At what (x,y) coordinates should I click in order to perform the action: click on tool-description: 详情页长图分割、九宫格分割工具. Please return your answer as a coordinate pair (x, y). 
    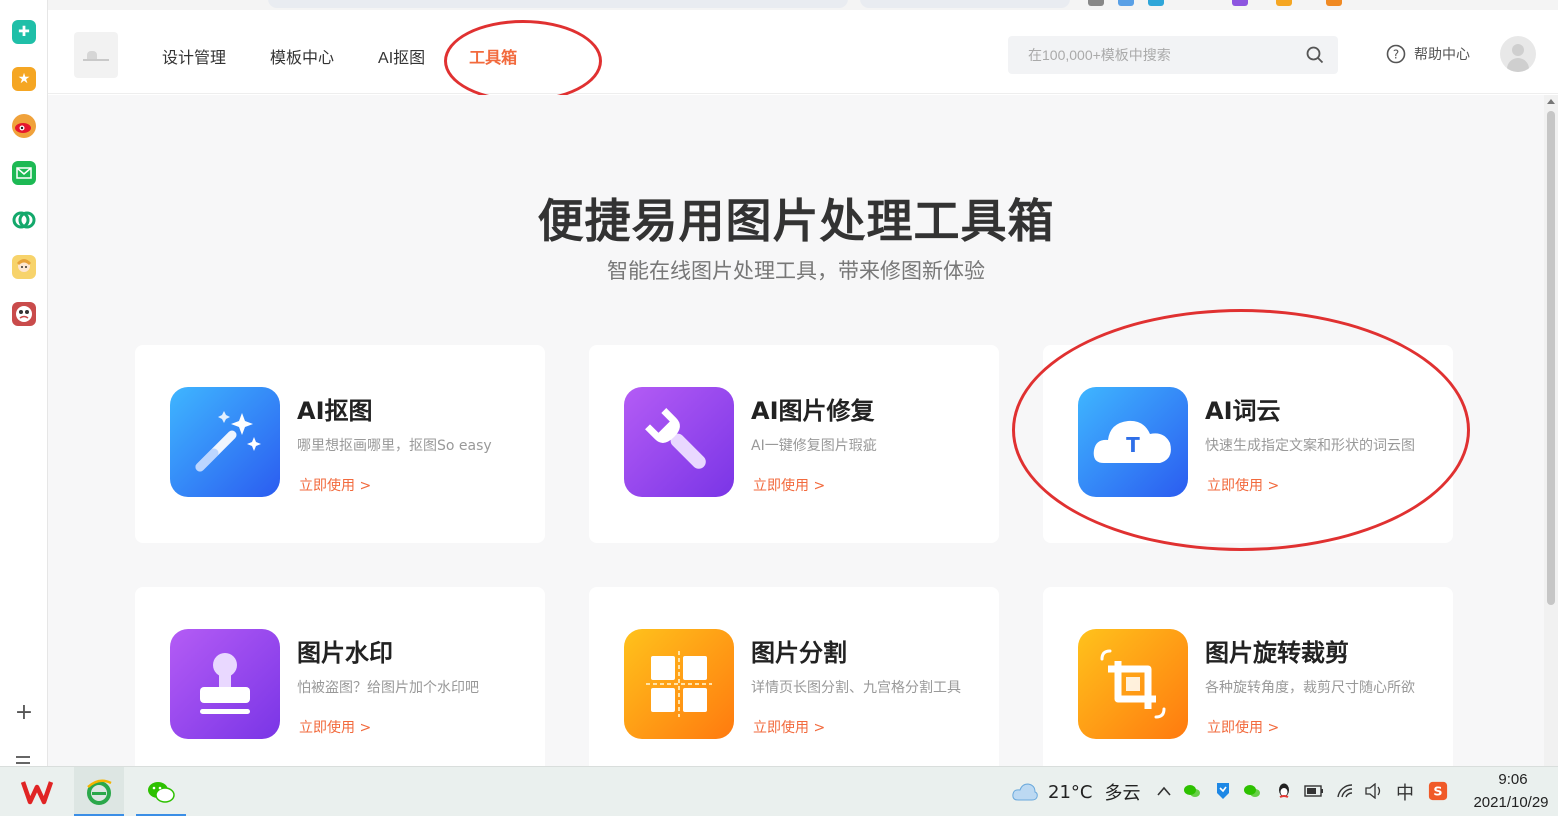
    Looking at the image, I should click on (856, 688).